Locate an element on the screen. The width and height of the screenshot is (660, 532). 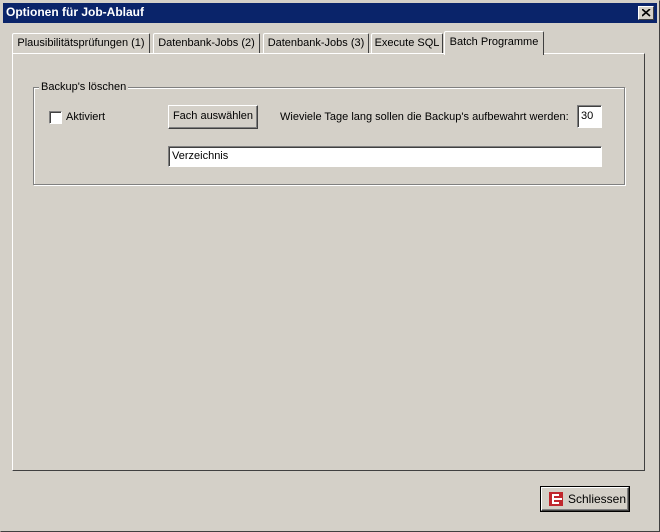
tab-label: Datenbank-Jobs (2) is located at coordinates (206, 43).